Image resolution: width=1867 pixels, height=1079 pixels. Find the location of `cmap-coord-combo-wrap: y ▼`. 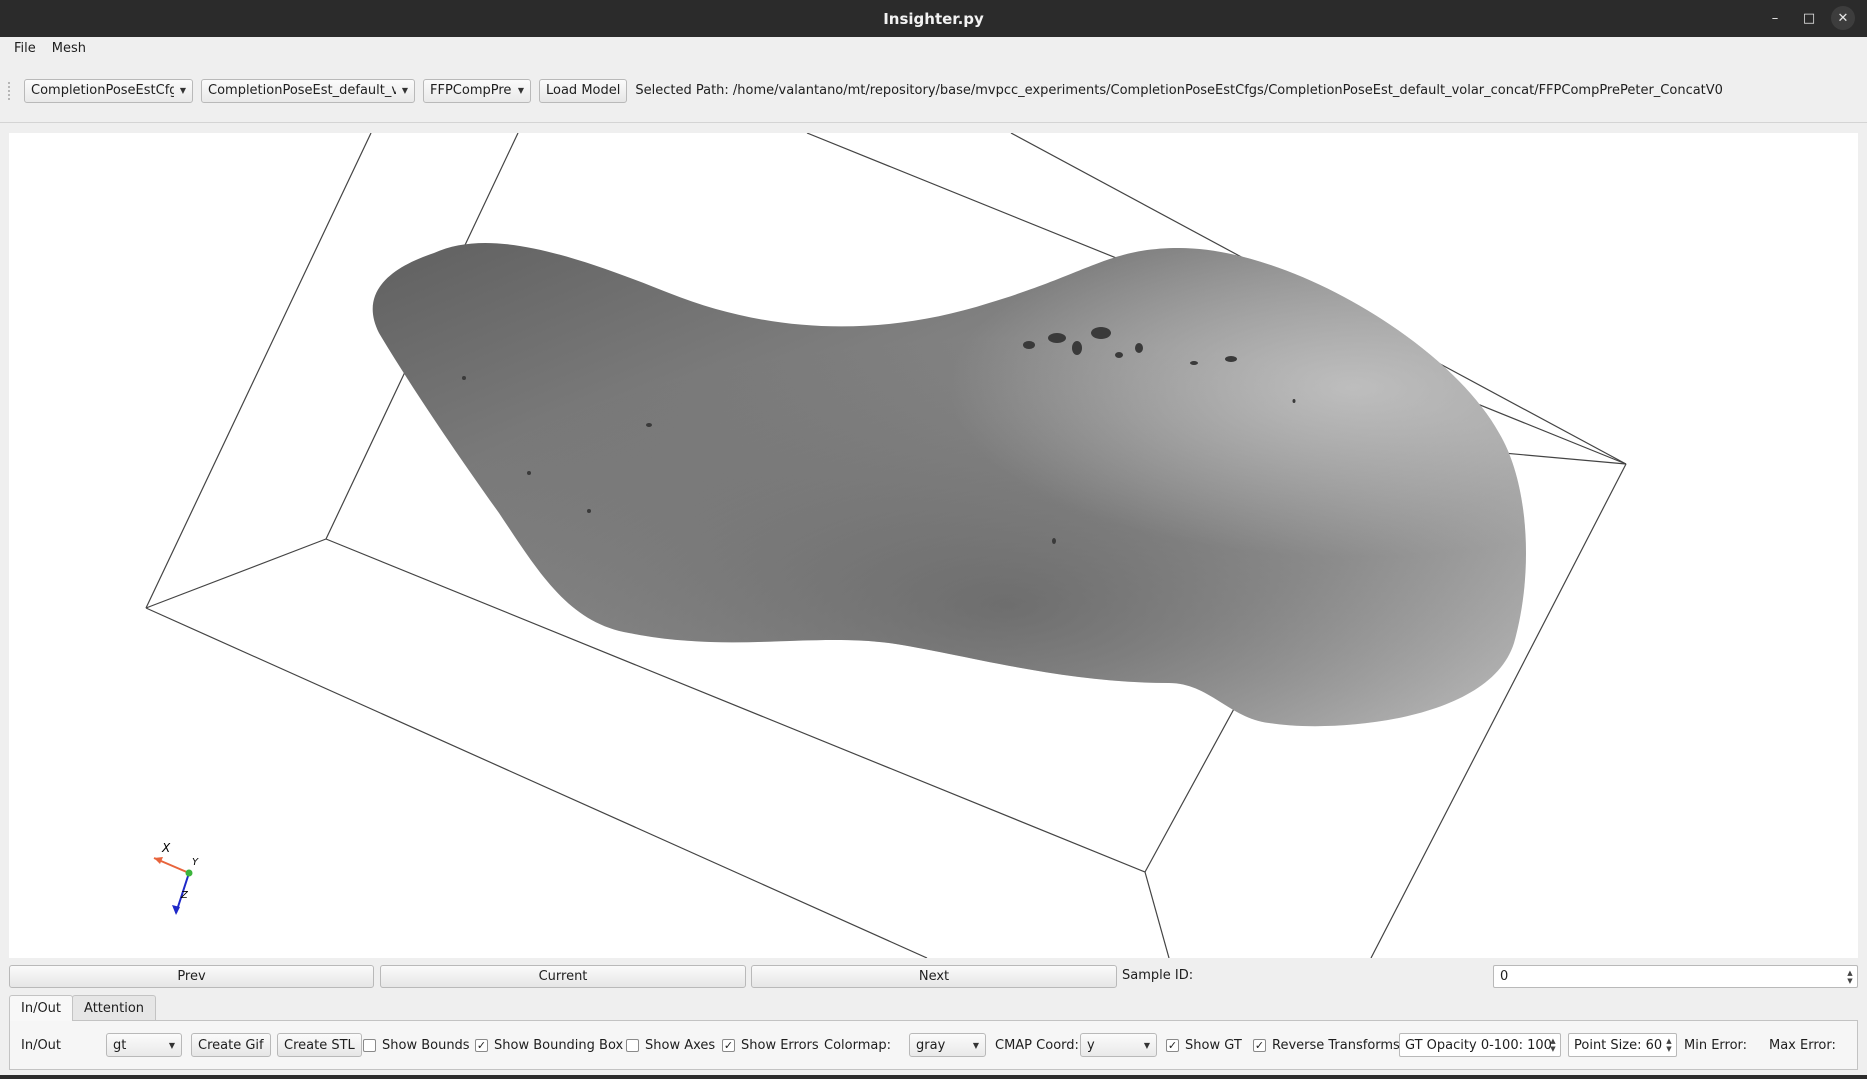

cmap-coord-combo-wrap: y ▼ is located at coordinates (1118, 1045).